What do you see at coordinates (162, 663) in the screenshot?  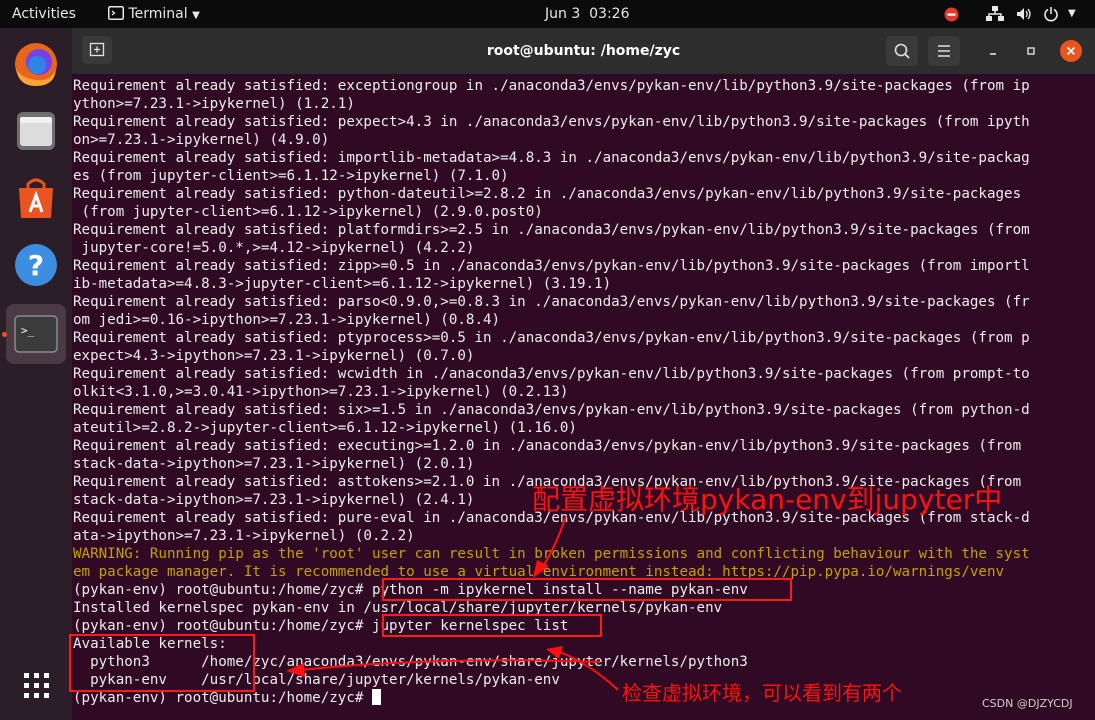 I see `highlight-kernel-list` at bounding box center [162, 663].